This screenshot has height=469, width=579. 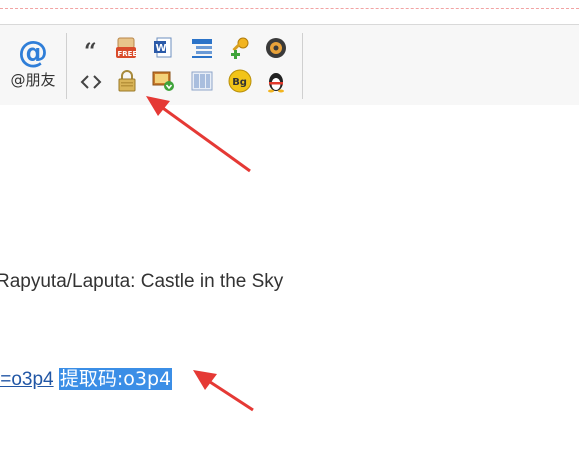 What do you see at coordinates (276, 48) in the screenshot?
I see `media-icon` at bounding box center [276, 48].